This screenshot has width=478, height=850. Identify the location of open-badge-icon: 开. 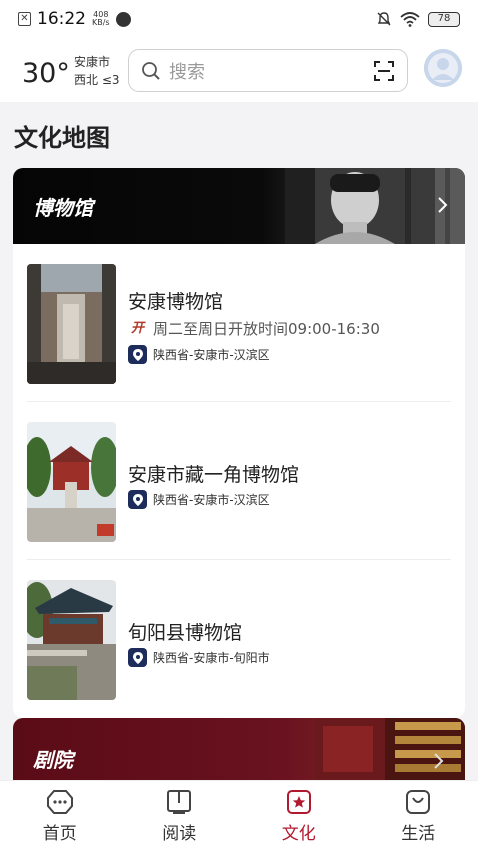
(137, 328).